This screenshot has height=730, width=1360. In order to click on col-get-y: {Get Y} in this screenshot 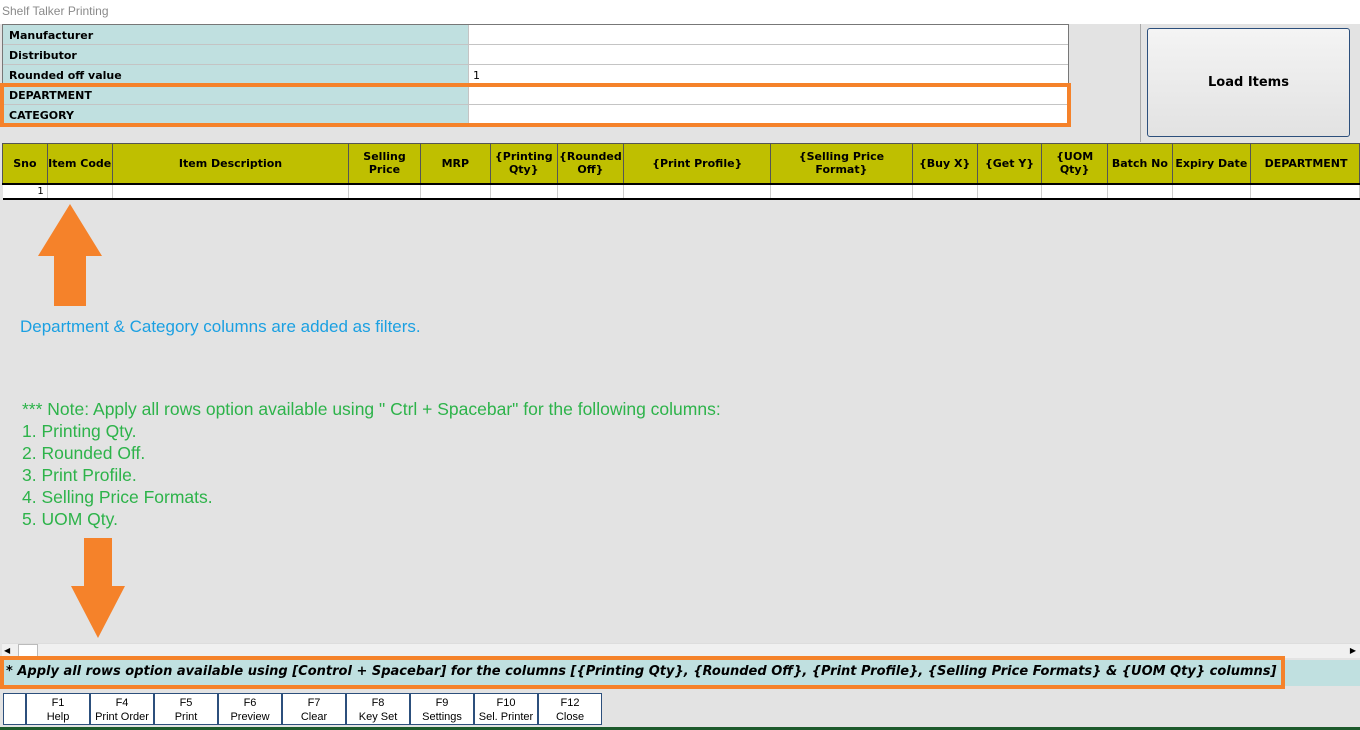, I will do `click(1009, 164)`.